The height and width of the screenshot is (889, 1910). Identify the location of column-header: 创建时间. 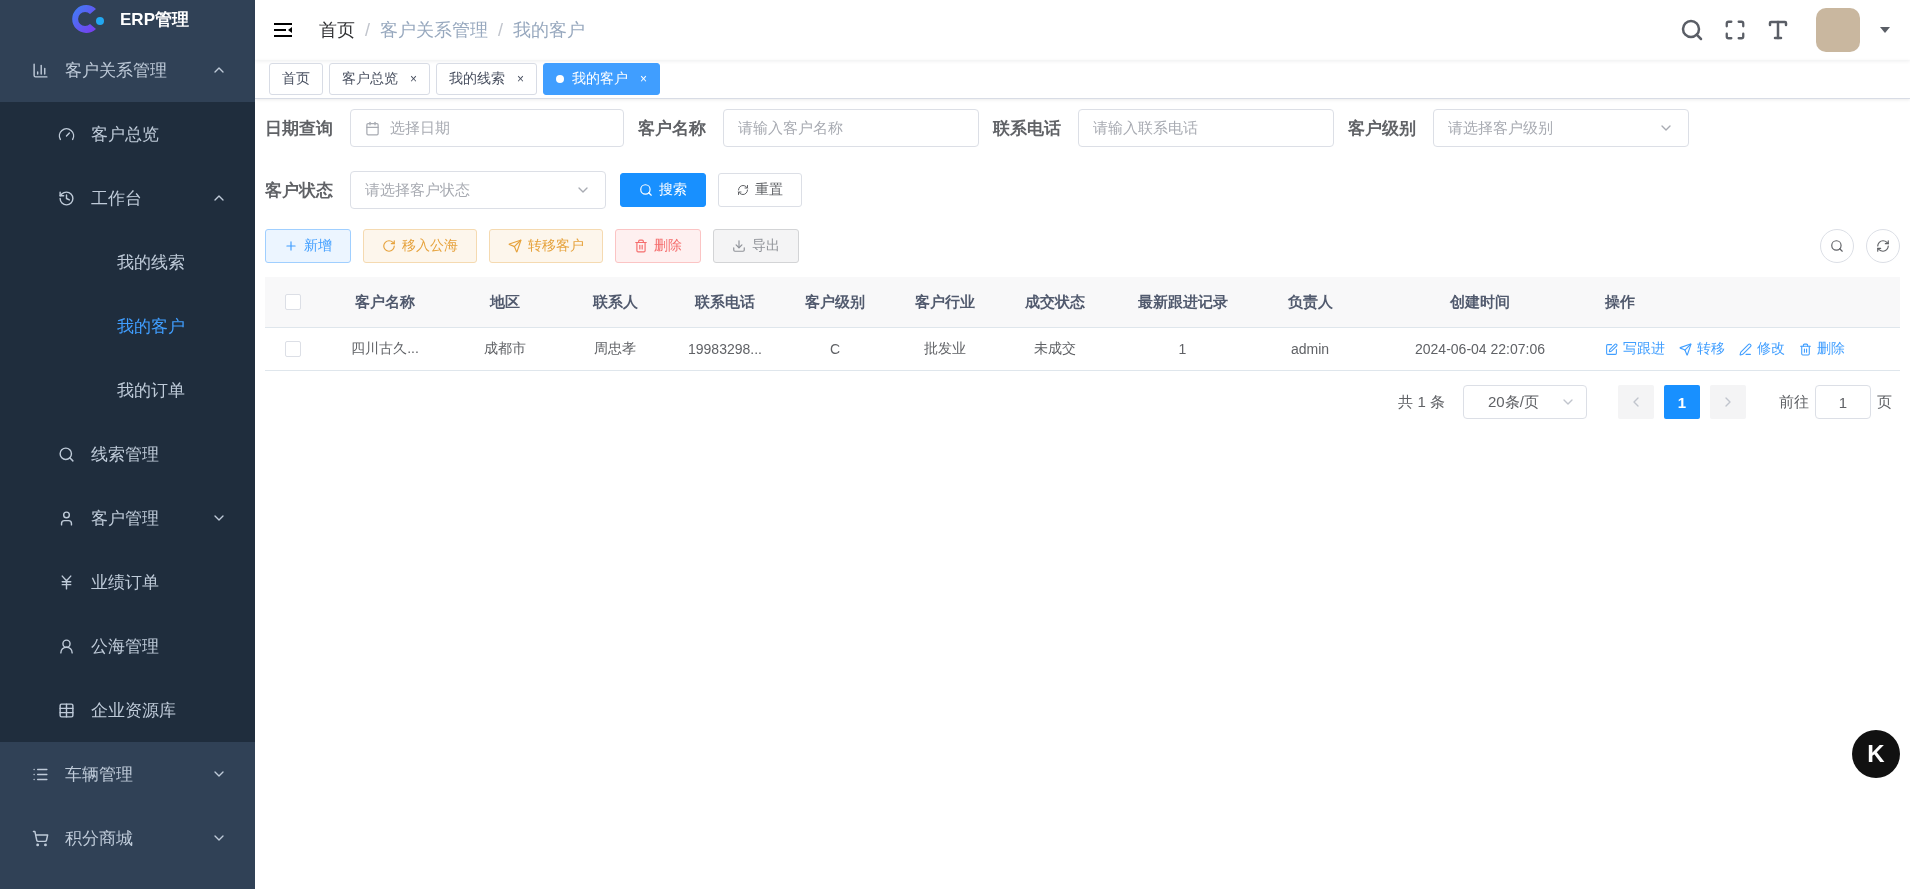
(1480, 302).